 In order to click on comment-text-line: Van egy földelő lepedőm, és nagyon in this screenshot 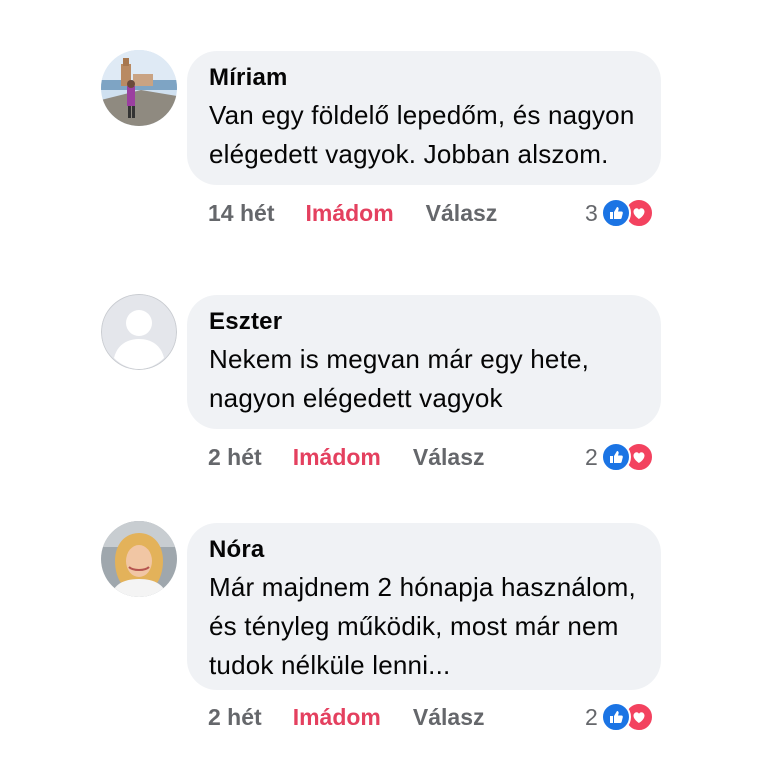, I will do `click(422, 115)`.